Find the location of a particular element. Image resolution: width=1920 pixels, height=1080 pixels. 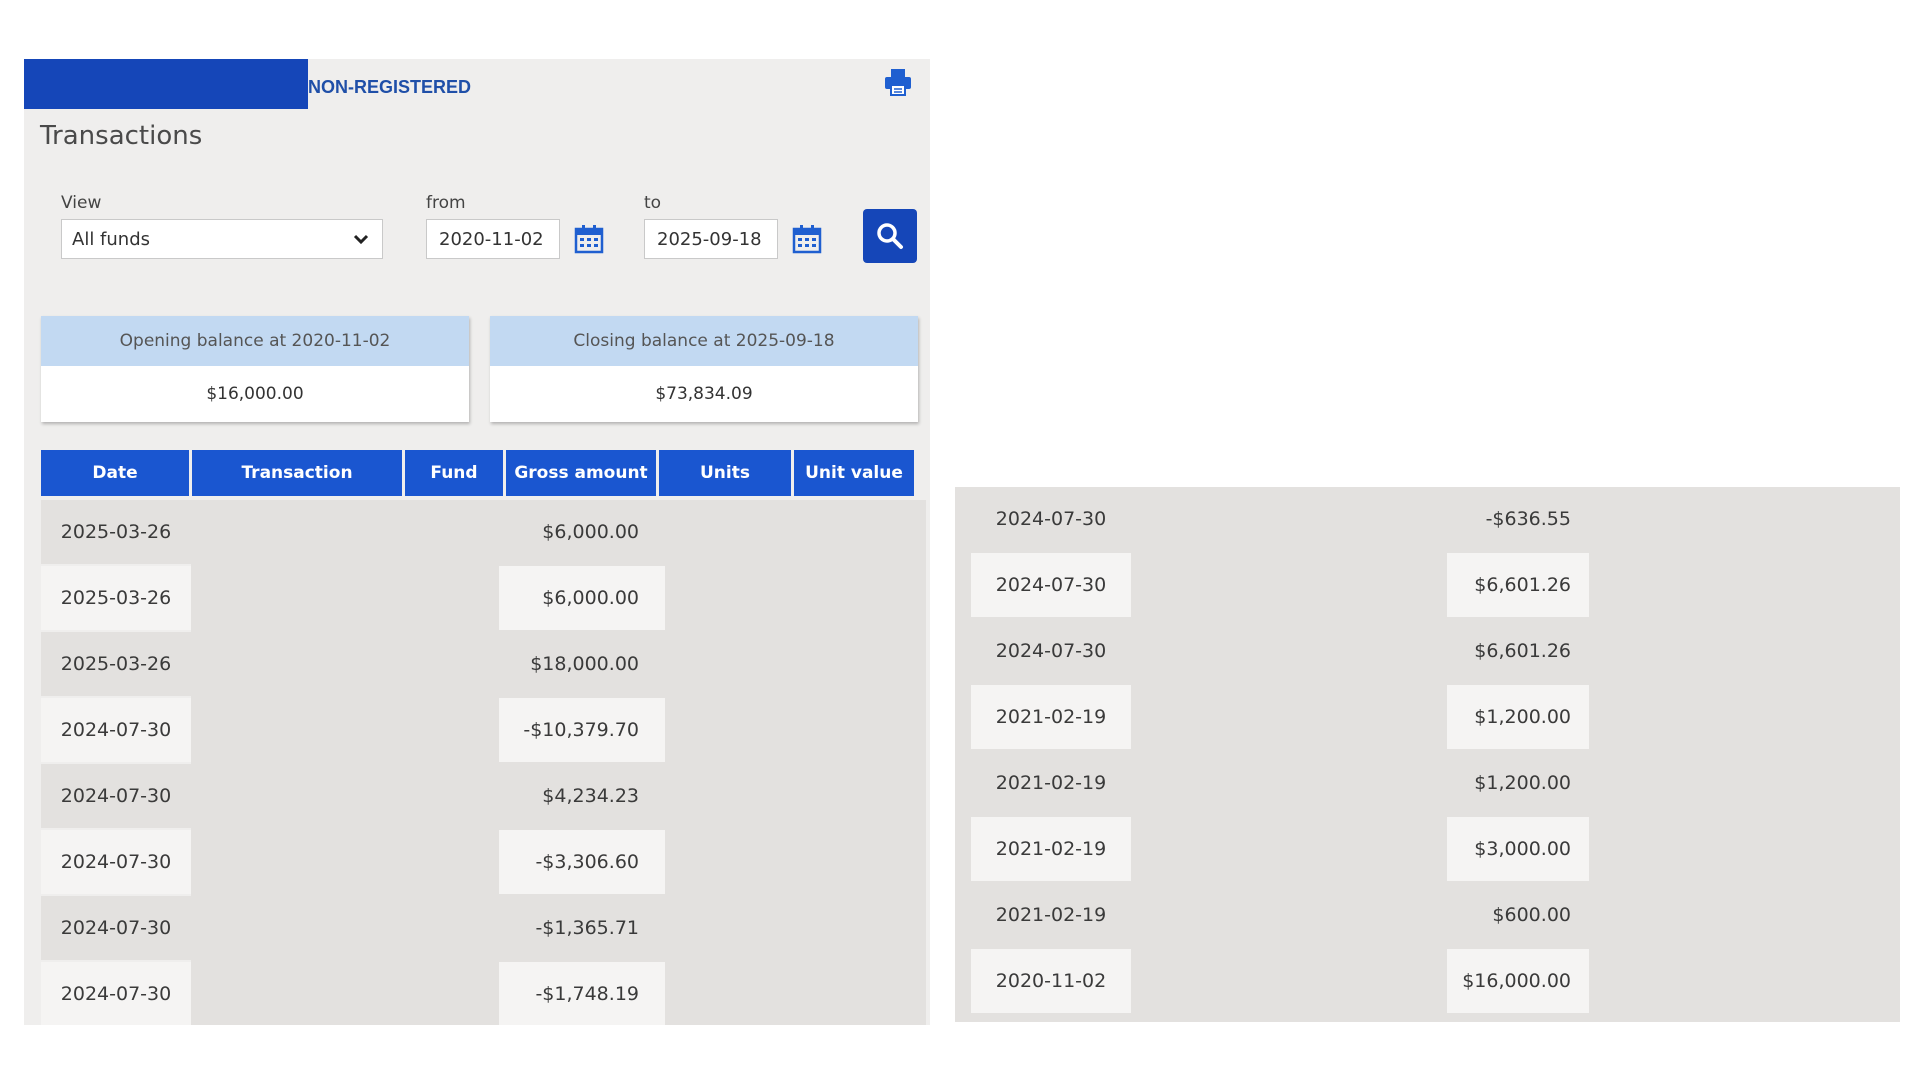

to-label: to is located at coordinates (653, 203).